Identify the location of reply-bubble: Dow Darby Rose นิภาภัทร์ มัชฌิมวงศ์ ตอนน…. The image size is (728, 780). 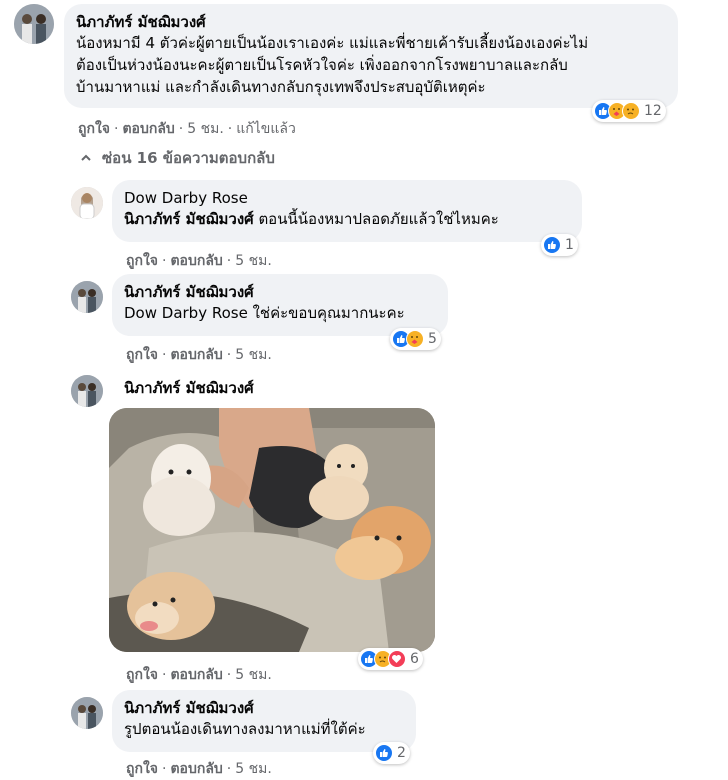
(347, 211).